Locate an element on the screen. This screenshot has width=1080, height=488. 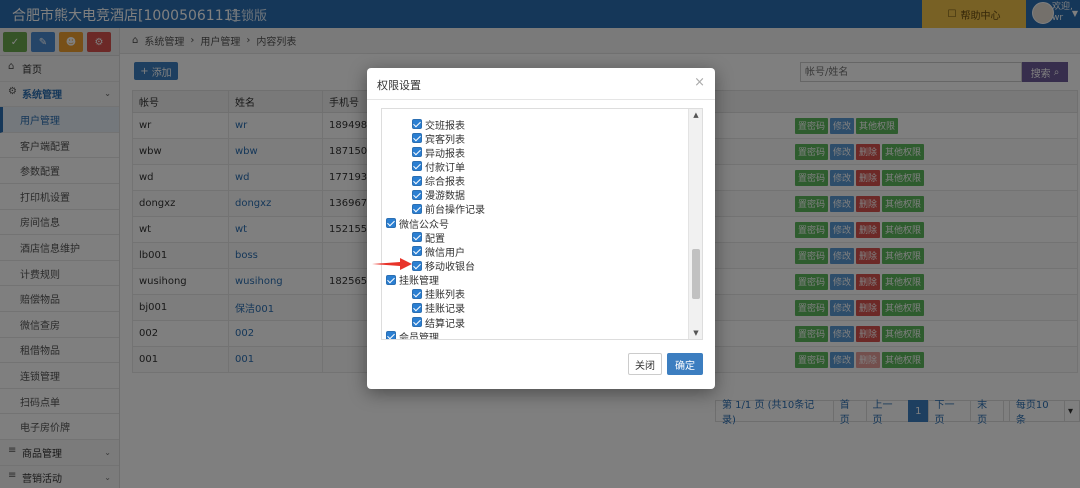
tree-node: 异动报表 is located at coordinates (438, 152).